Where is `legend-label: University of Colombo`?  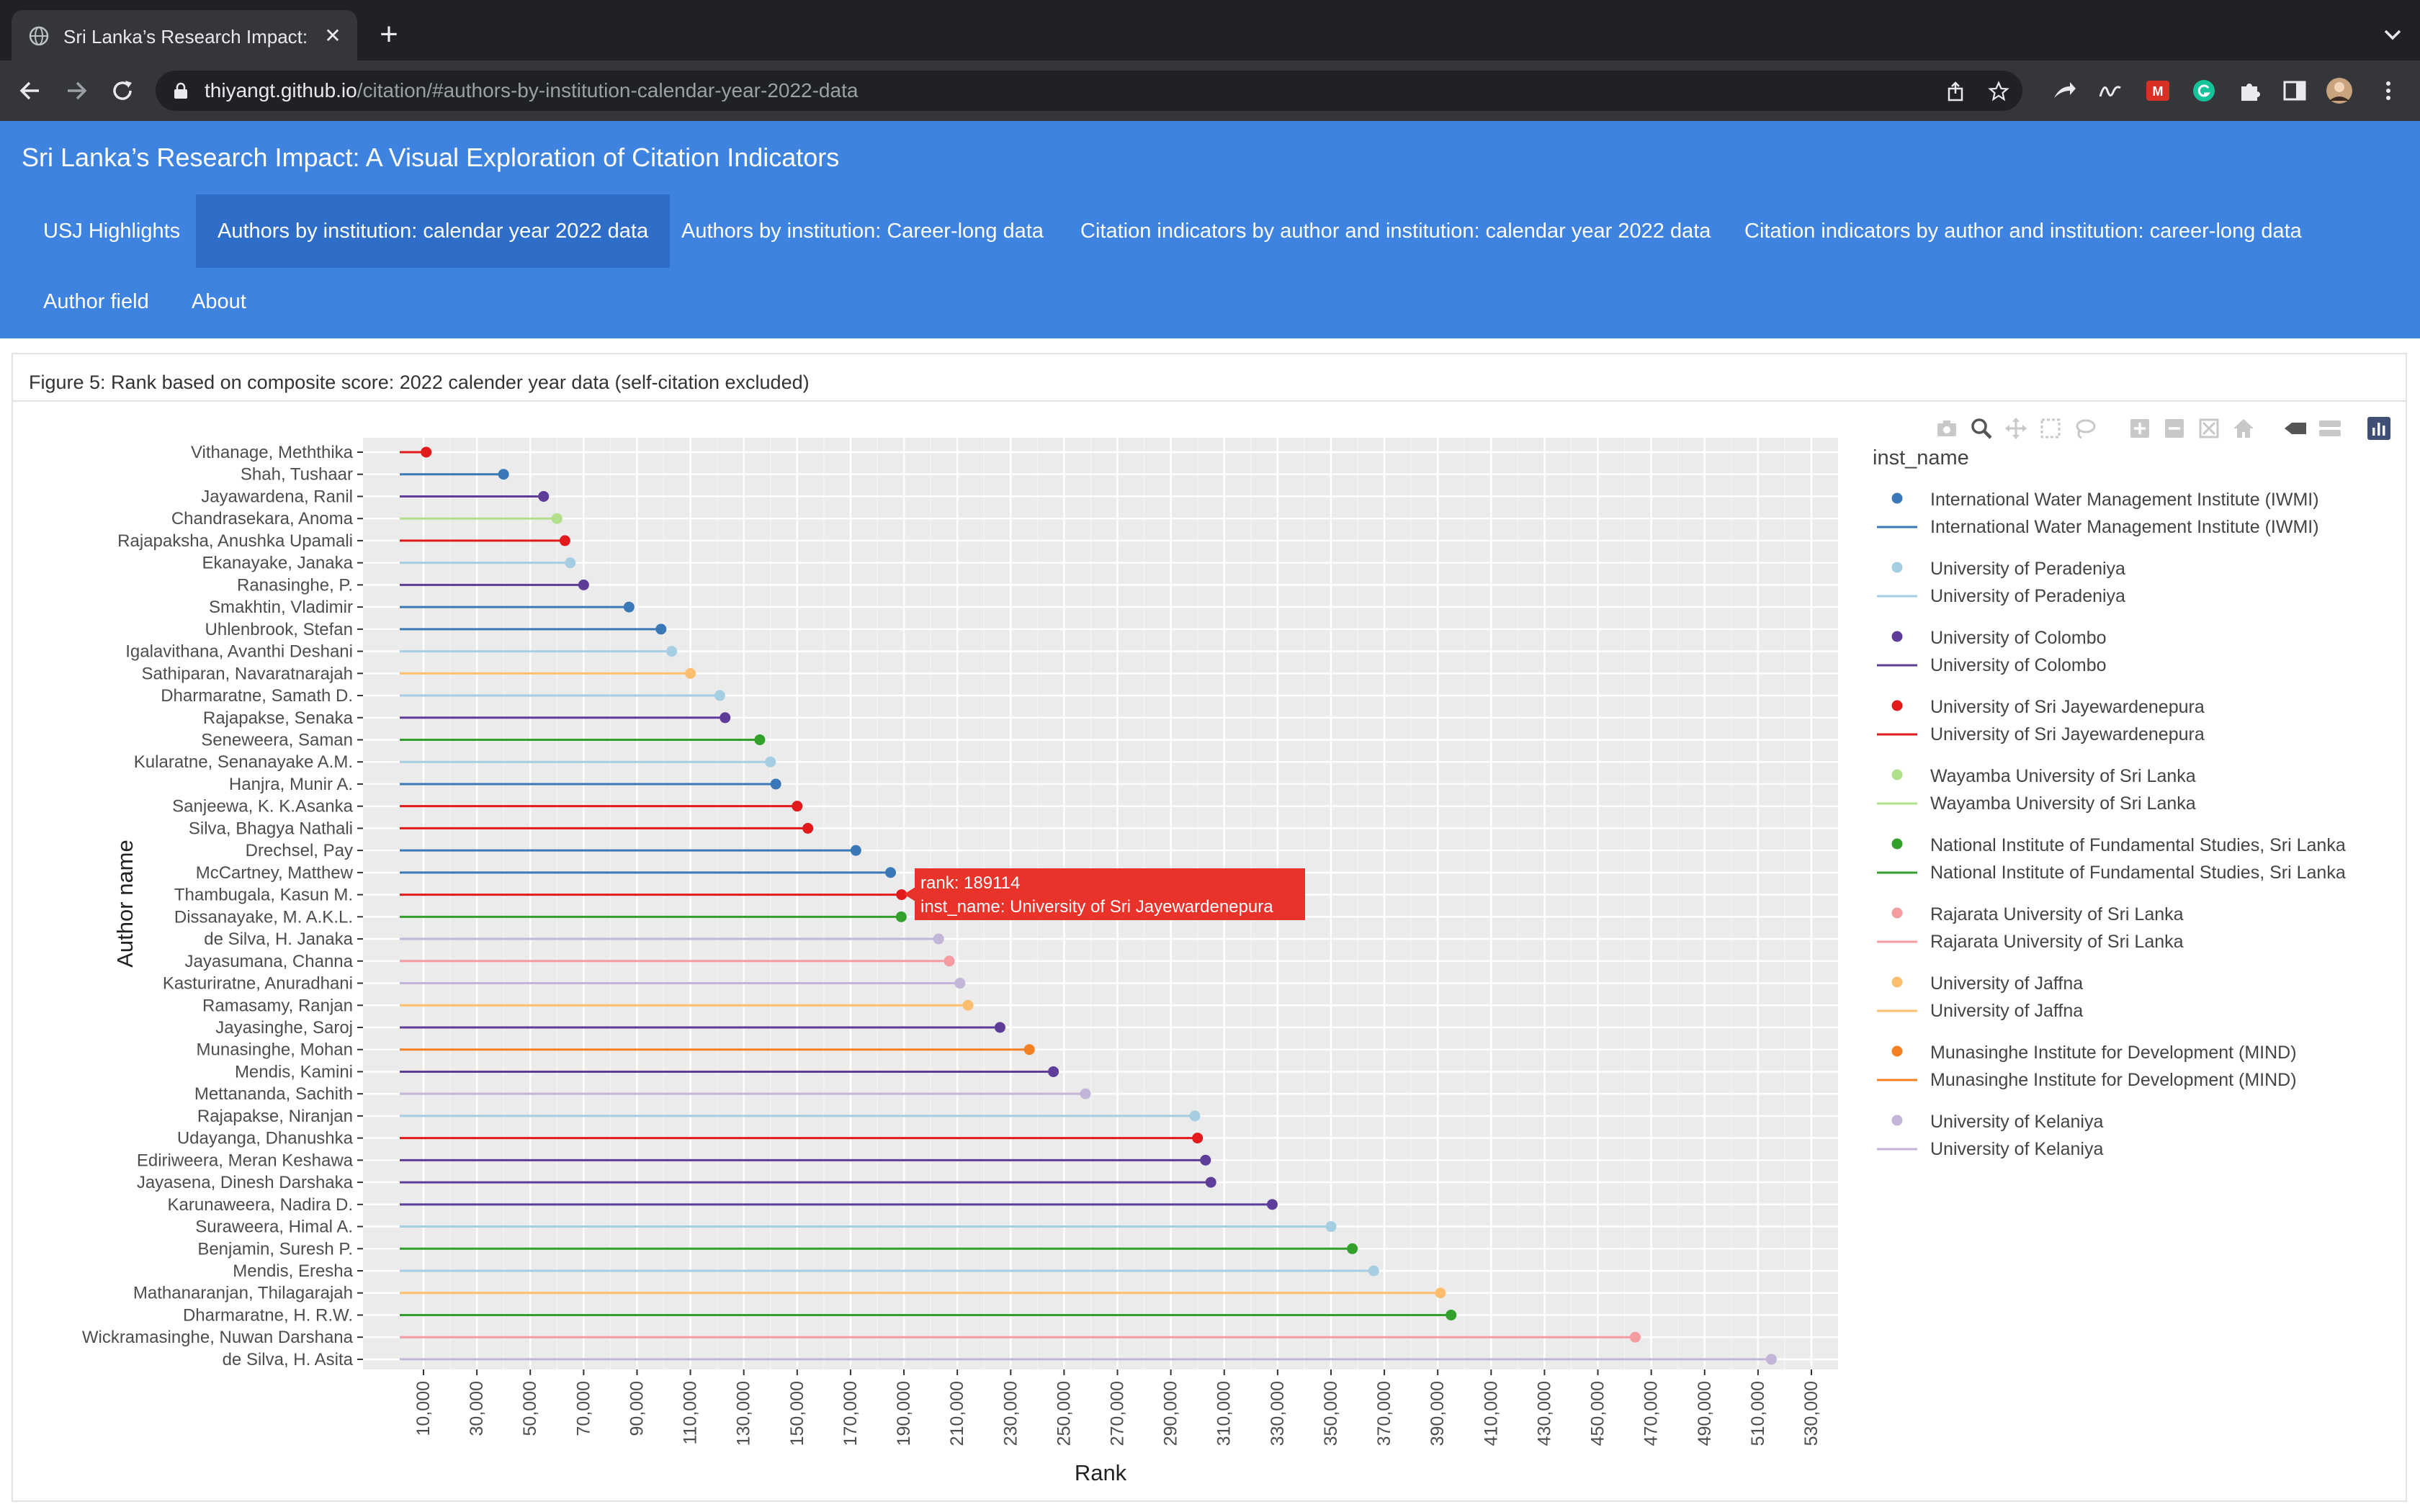 legend-label: University of Colombo is located at coordinates (2018, 665).